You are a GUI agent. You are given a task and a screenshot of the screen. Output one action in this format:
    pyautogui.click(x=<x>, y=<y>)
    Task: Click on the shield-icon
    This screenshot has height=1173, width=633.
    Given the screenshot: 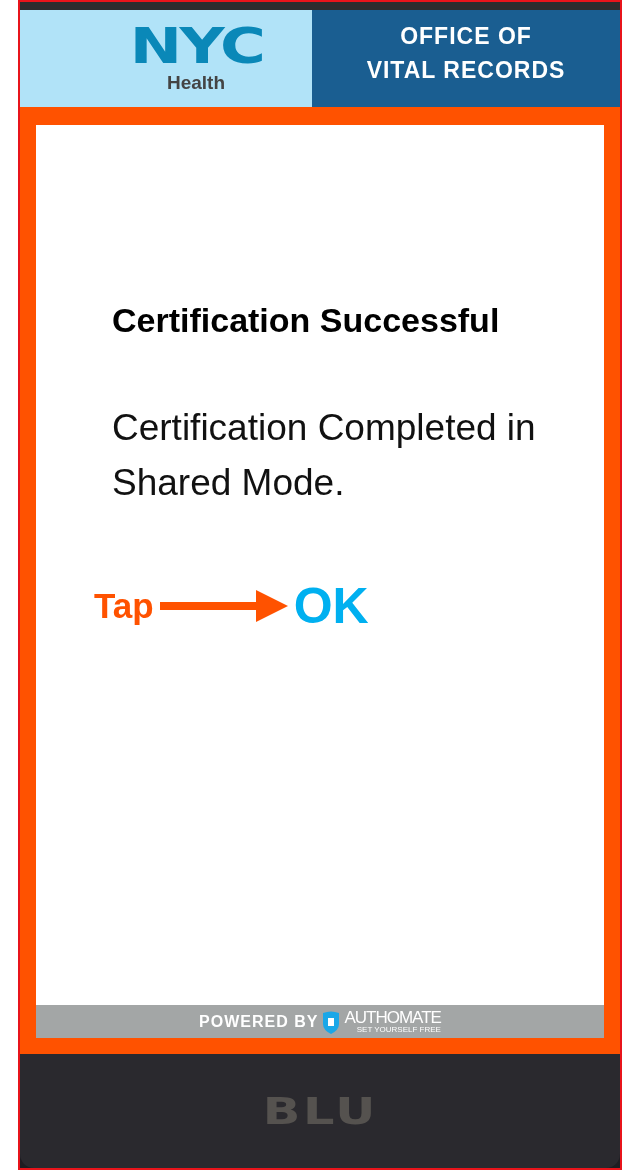 What is the action you would take?
    pyautogui.click(x=331, y=1021)
    